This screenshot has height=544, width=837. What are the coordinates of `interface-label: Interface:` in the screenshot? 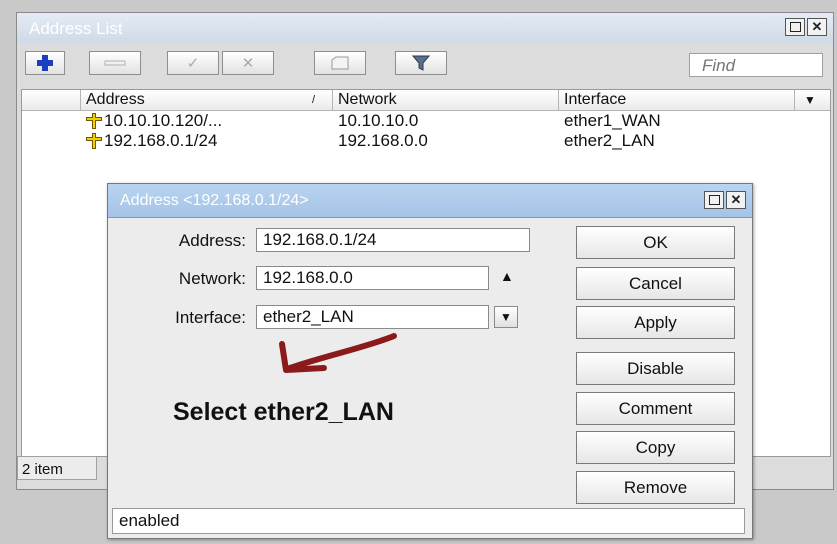 It's located at (210, 317).